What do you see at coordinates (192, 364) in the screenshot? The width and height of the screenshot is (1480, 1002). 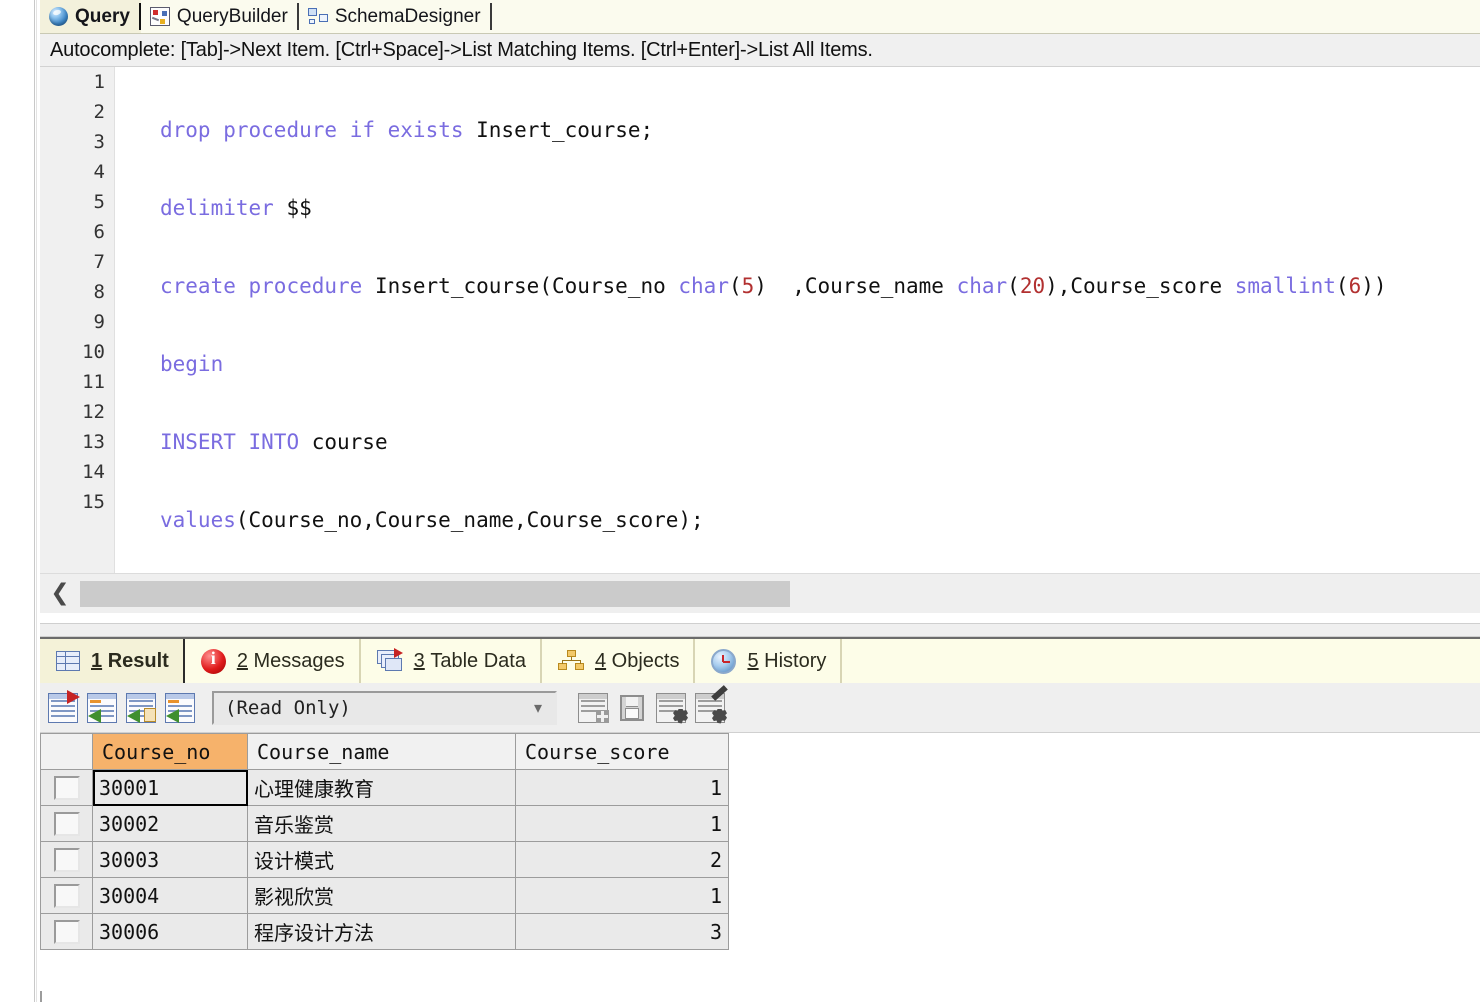 I see `code-line-4: begin` at bounding box center [192, 364].